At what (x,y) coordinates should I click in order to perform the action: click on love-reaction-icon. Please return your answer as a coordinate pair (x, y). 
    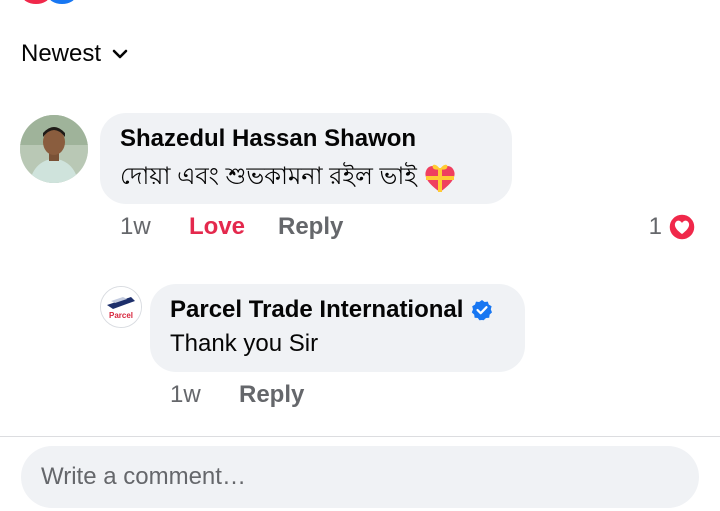
    Looking at the image, I should click on (36, 2).